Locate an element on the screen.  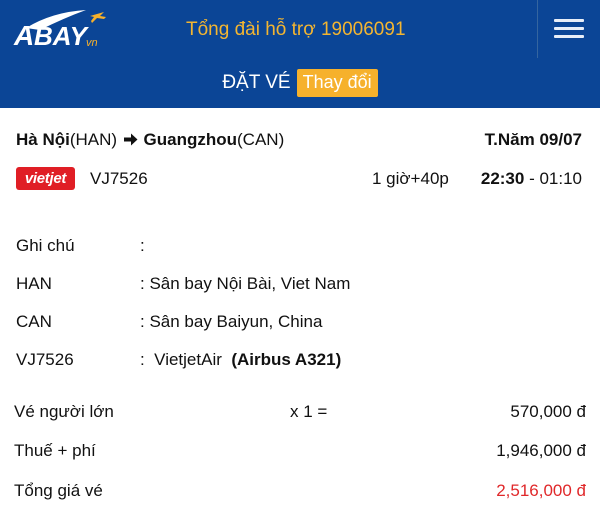
flight-date: T.Năm 09/07 is located at coordinates (533, 139).